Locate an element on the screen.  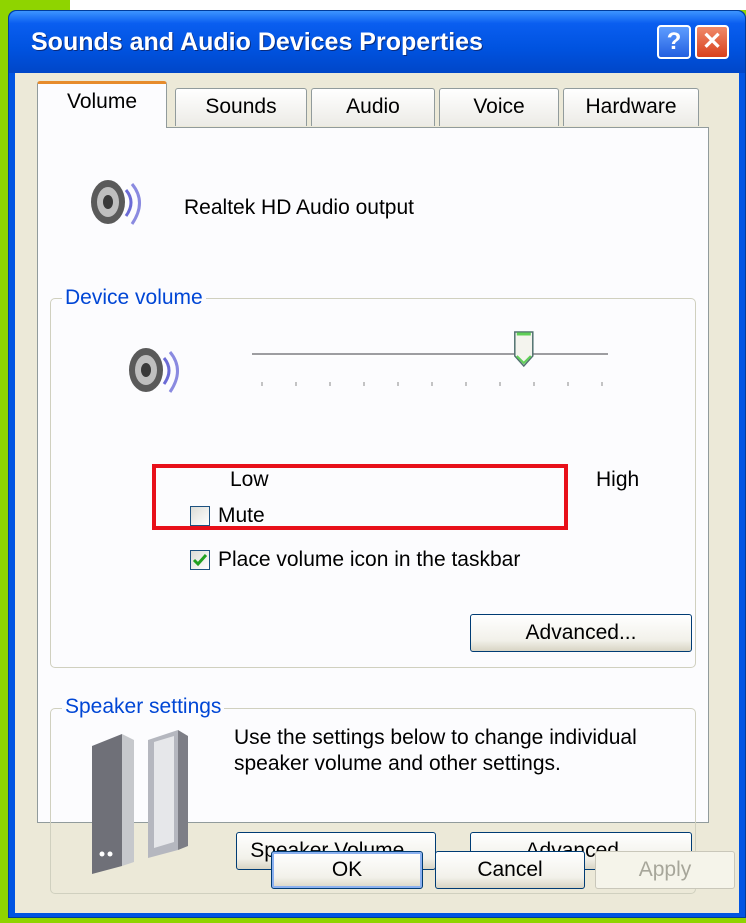
volume-slider is located at coordinates (428, 361).